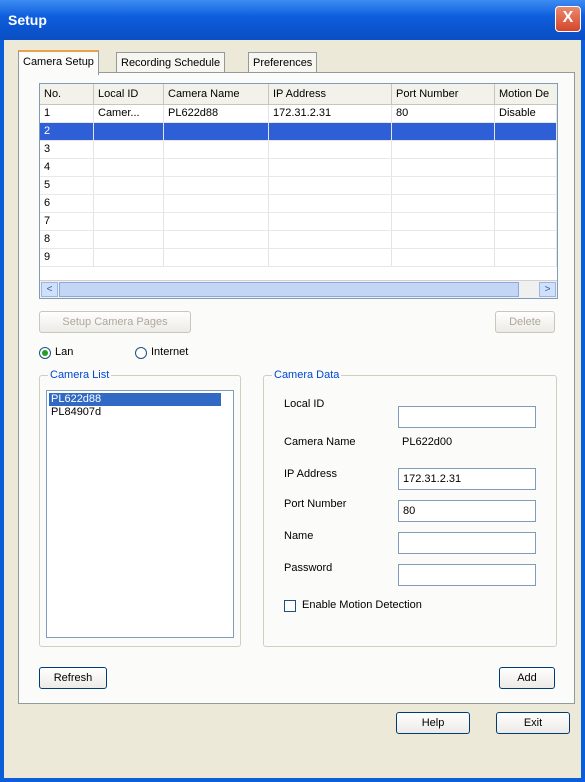 The image size is (585, 782). I want to click on scroll-right-arrow-icon: >, so click(547, 289).